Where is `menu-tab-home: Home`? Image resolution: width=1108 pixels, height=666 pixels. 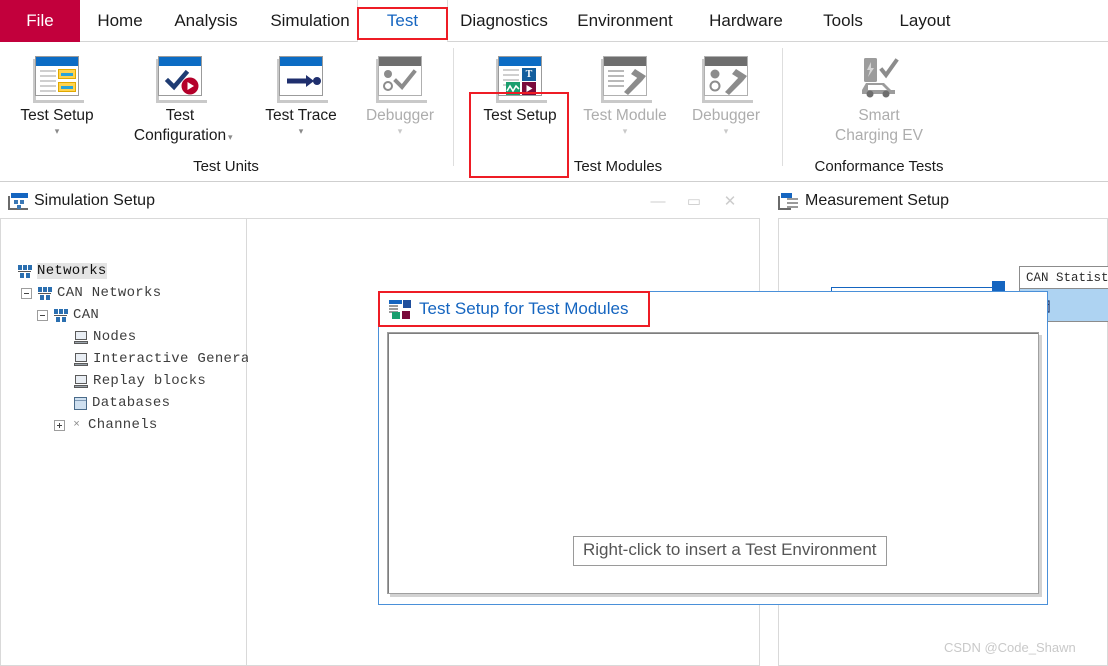 menu-tab-home: Home is located at coordinates (120, 21).